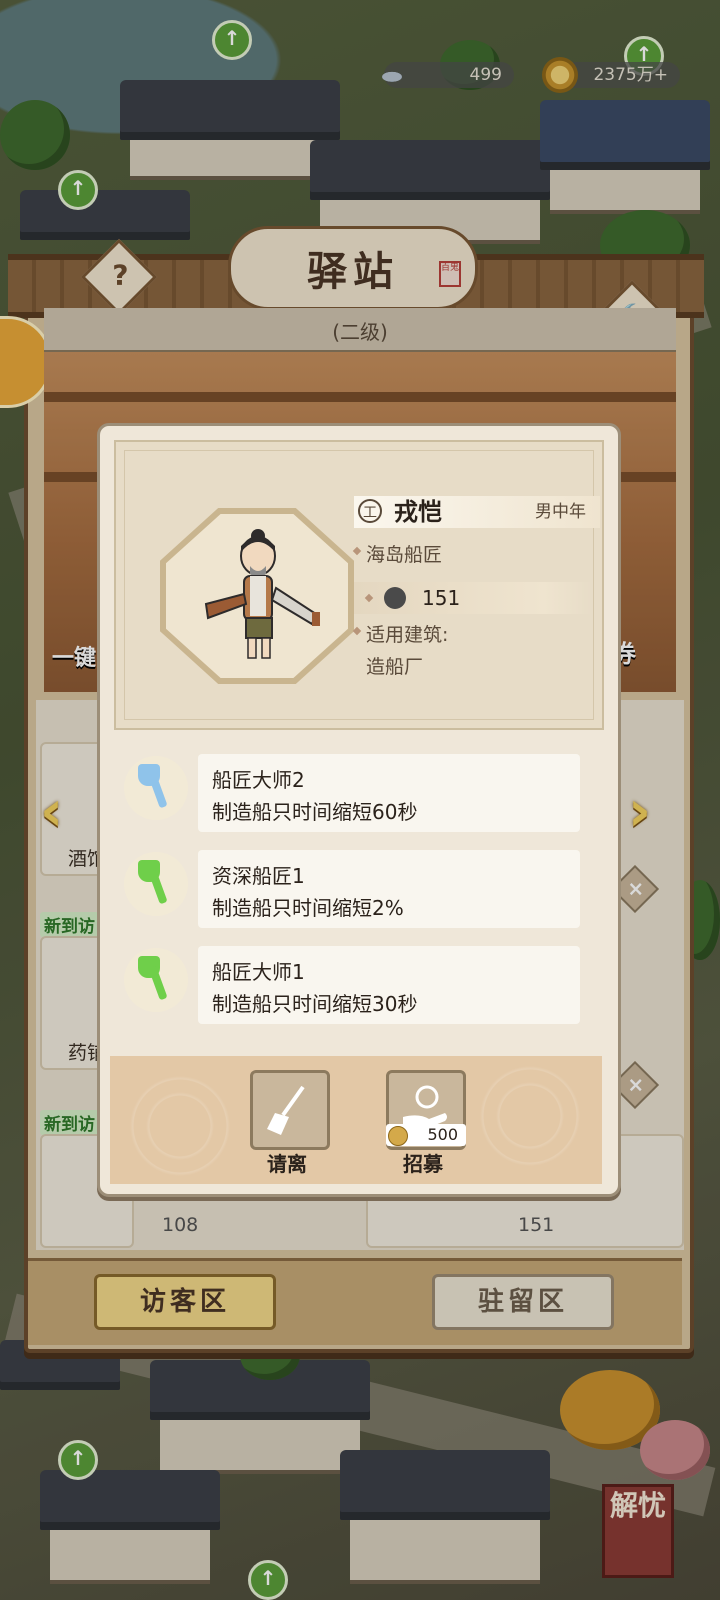  Describe the element at coordinates (258, 780) in the screenshot. I see `skill-title: 船匠大师2` at that location.